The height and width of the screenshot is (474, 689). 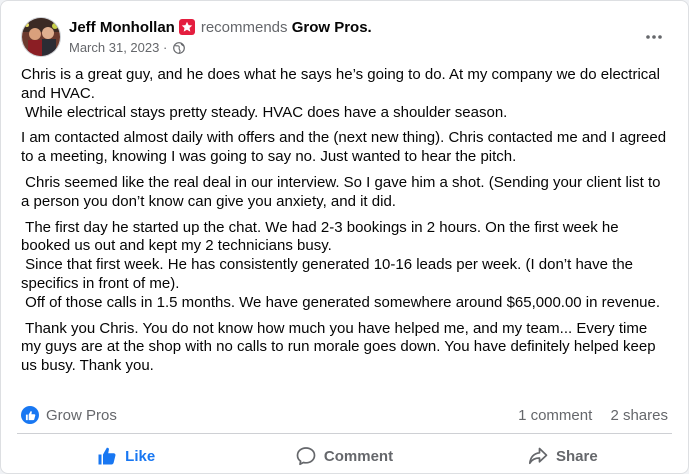 I want to click on avatar, so click(x=41, y=37).